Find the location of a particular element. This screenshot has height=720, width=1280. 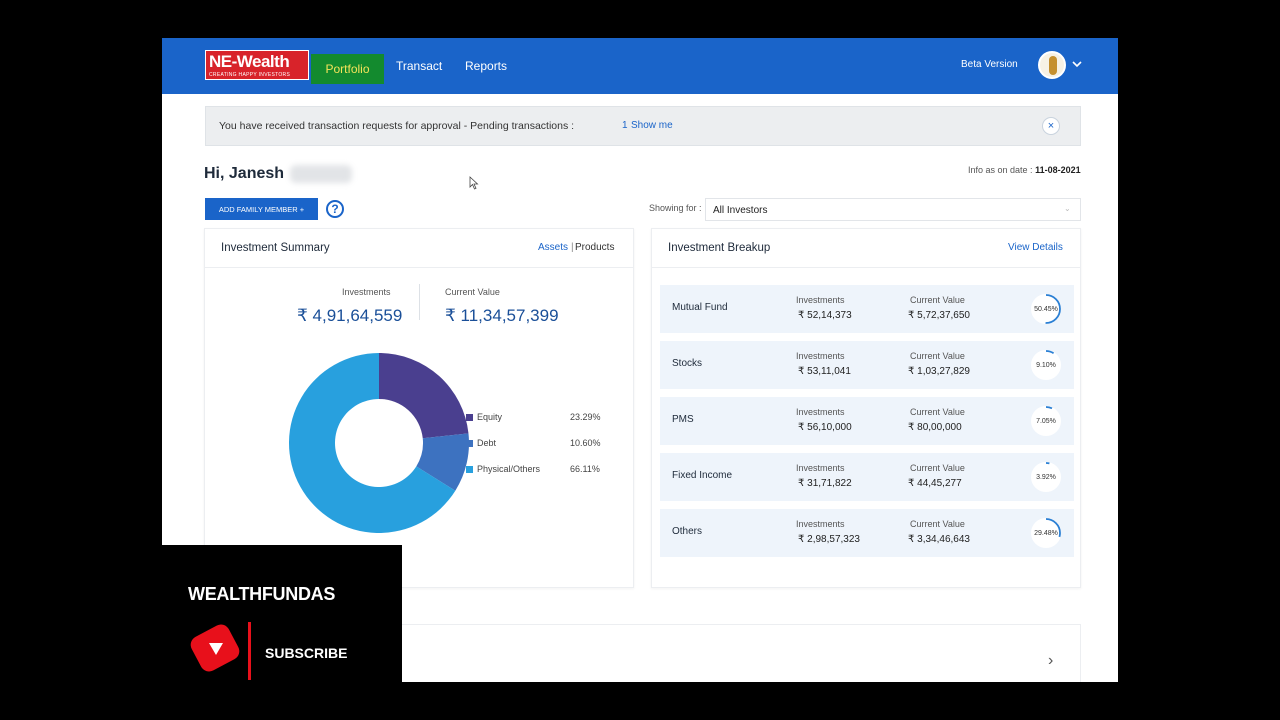

nav-reports: Reports is located at coordinates (486, 66).